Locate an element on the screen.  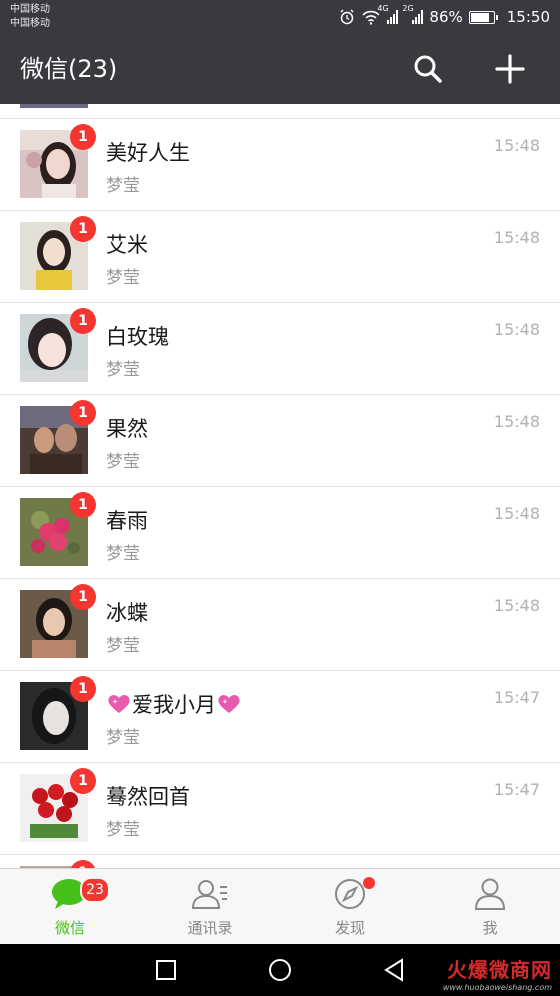
circle-icon is located at coordinates (280, 970).